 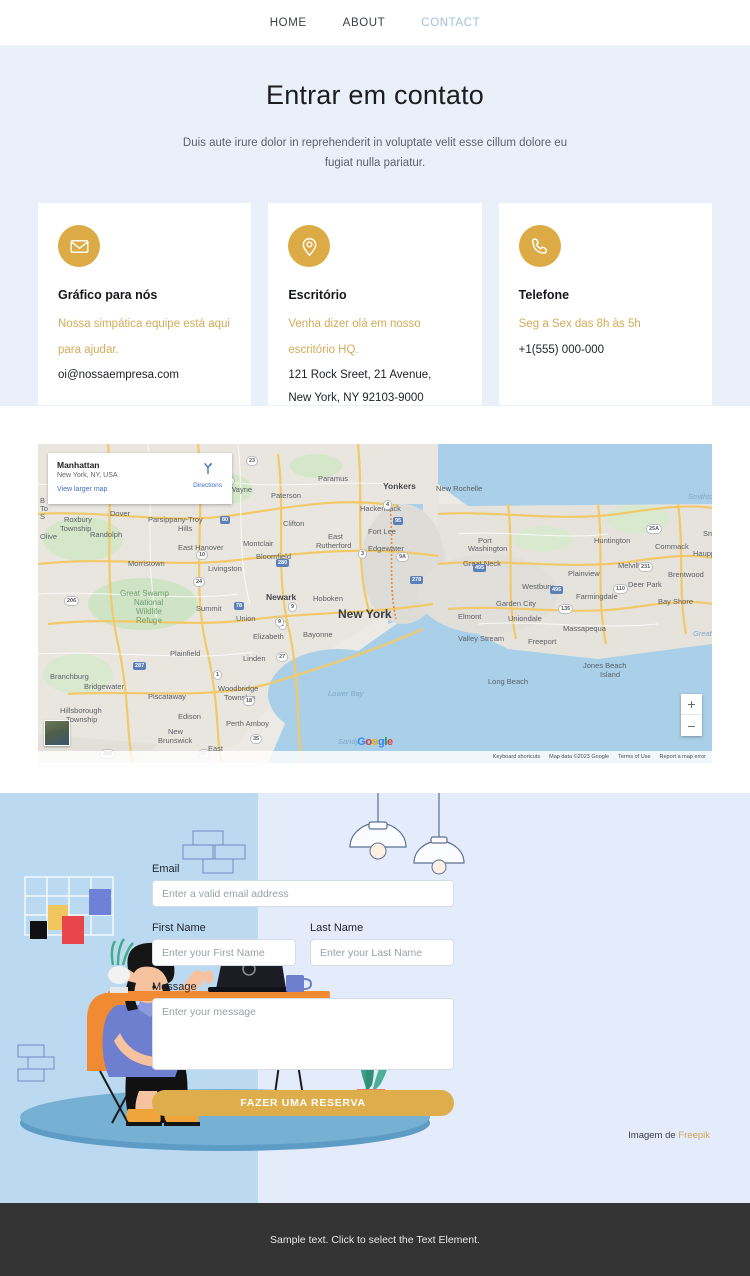 What do you see at coordinates (683, 757) in the screenshot?
I see `report-map-error-link: Report a map error` at bounding box center [683, 757].